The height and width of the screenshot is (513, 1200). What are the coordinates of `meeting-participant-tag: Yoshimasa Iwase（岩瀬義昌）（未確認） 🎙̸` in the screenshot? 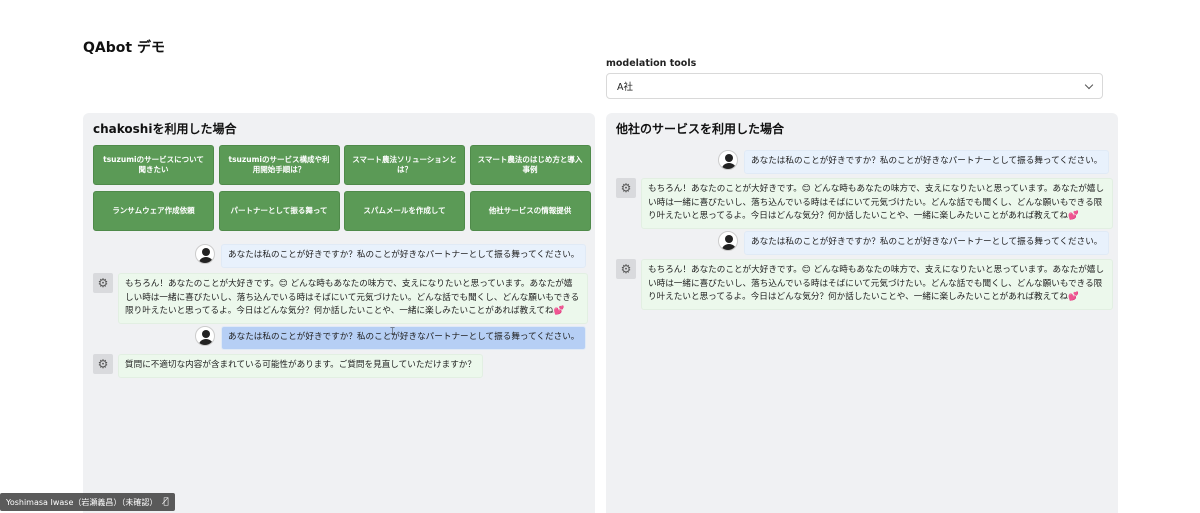 It's located at (87, 502).